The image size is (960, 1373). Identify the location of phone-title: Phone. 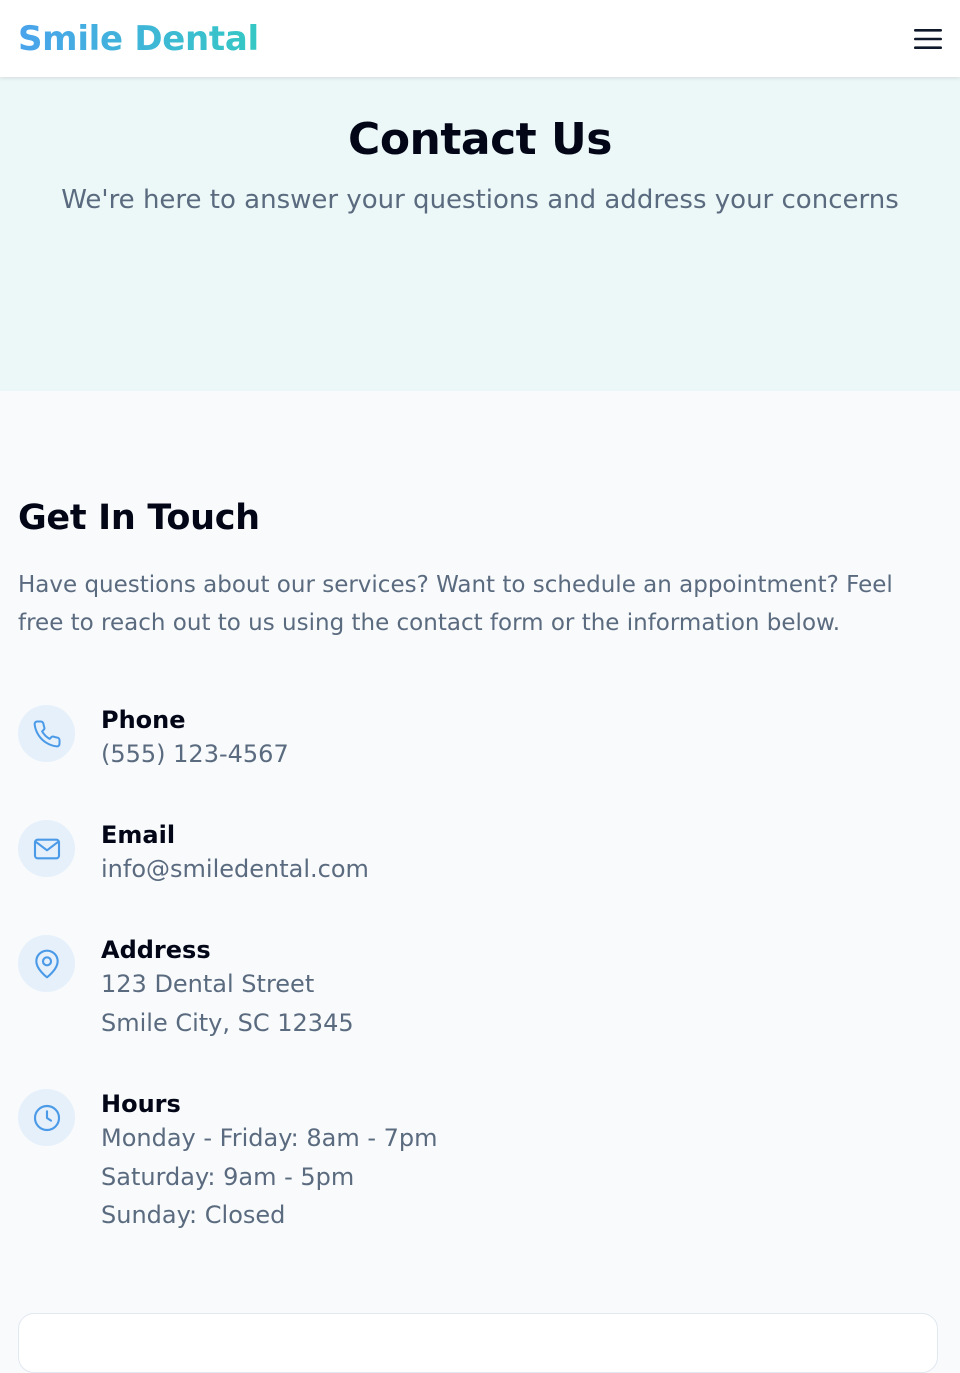
(143, 720).